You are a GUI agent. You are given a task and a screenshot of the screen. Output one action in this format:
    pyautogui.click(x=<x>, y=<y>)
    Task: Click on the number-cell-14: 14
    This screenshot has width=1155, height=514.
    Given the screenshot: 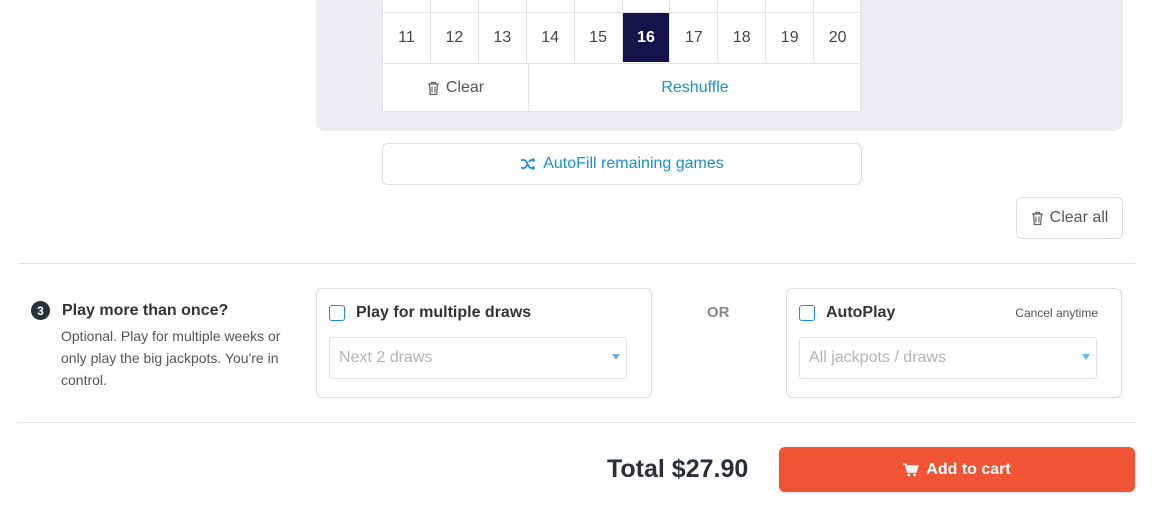 What is the action you would take?
    pyautogui.click(x=551, y=37)
    